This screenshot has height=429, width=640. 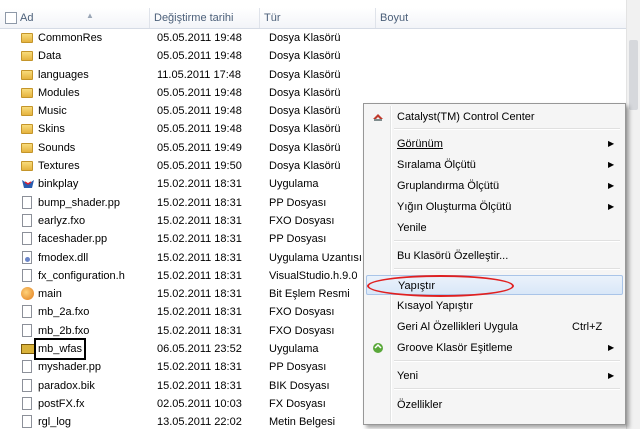 I want to click on menu-label-properties: Özellikler, so click(x=420, y=405).